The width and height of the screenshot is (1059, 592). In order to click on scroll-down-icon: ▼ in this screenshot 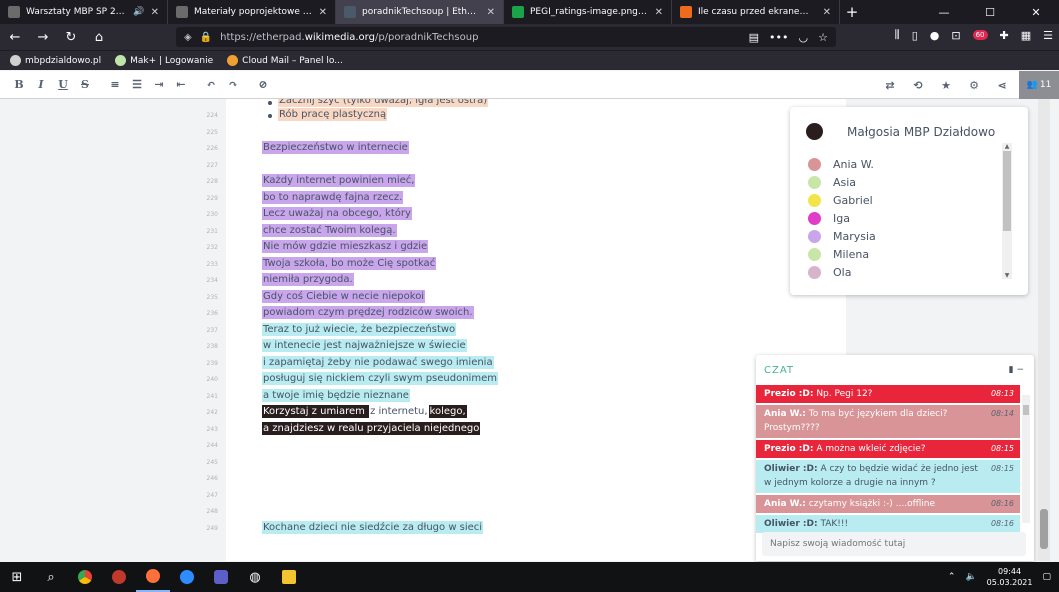, I will do `click(1007, 275)`.